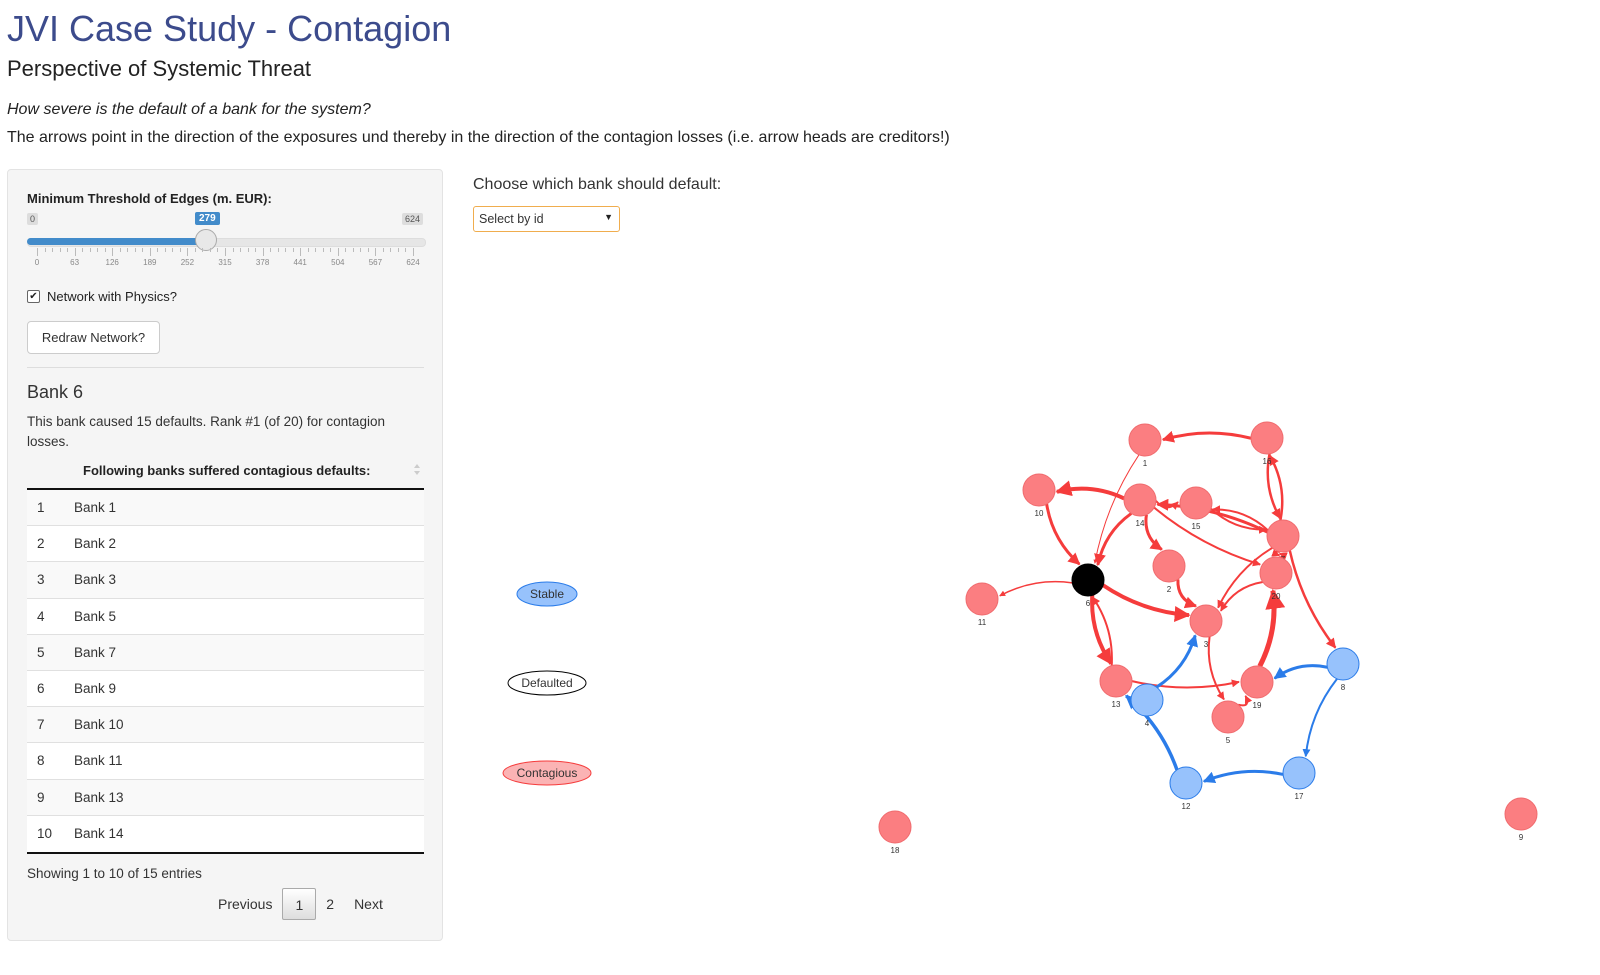 The image size is (1600, 975). What do you see at coordinates (187, 262) in the screenshot?
I see `slider-tick-label: 252` at bounding box center [187, 262].